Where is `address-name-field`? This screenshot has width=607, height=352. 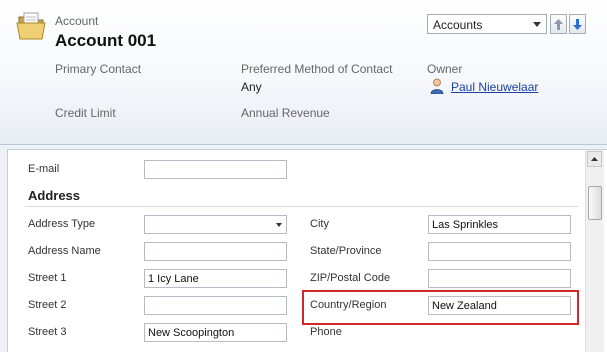 address-name-field is located at coordinates (215, 251).